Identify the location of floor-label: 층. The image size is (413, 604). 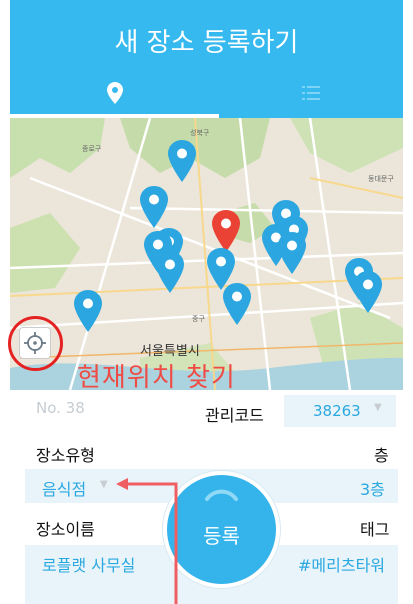
(381, 455).